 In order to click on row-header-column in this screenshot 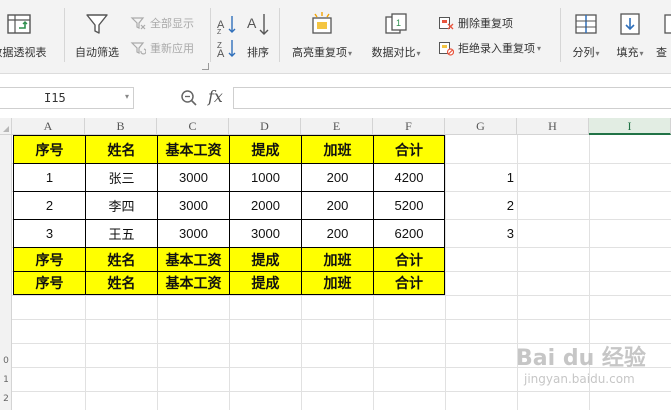, I will do `click(6, 272)`.